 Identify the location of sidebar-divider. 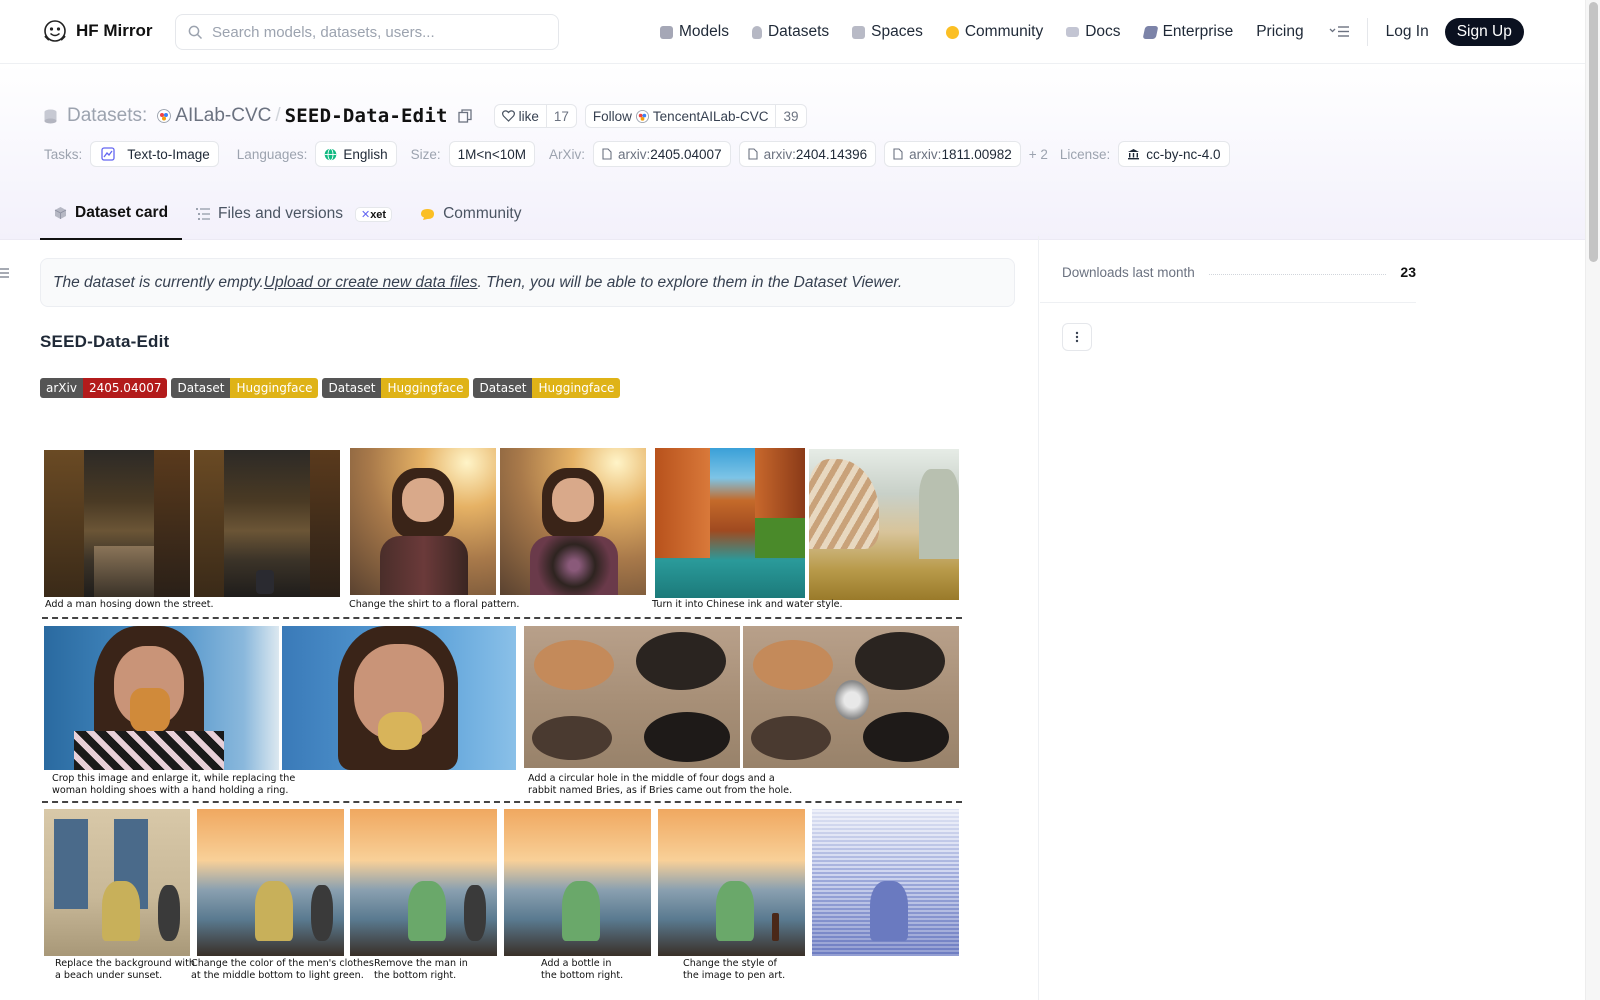
(1228, 302).